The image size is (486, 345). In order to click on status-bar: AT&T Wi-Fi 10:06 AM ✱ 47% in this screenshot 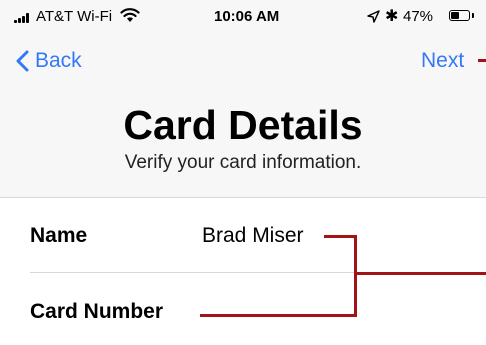, I will do `click(243, 17)`.